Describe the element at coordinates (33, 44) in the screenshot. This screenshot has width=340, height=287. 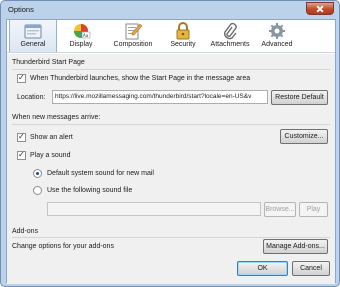
I see `tab-general-label: General` at that location.